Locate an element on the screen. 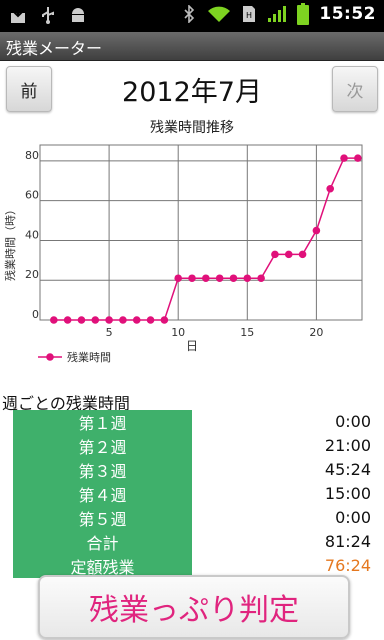 The image size is (384, 640). bluetooth-icon is located at coordinates (189, 14).